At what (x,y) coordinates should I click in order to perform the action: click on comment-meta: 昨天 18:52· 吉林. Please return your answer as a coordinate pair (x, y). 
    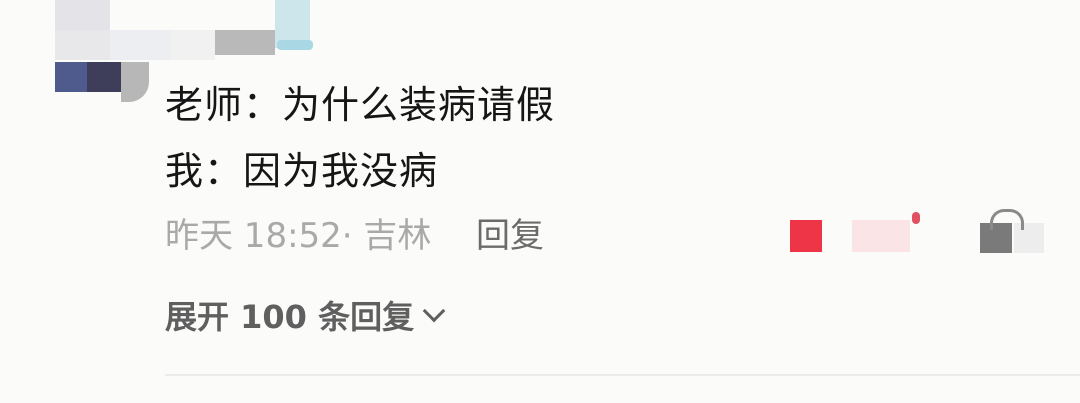
    Looking at the image, I should click on (298, 236).